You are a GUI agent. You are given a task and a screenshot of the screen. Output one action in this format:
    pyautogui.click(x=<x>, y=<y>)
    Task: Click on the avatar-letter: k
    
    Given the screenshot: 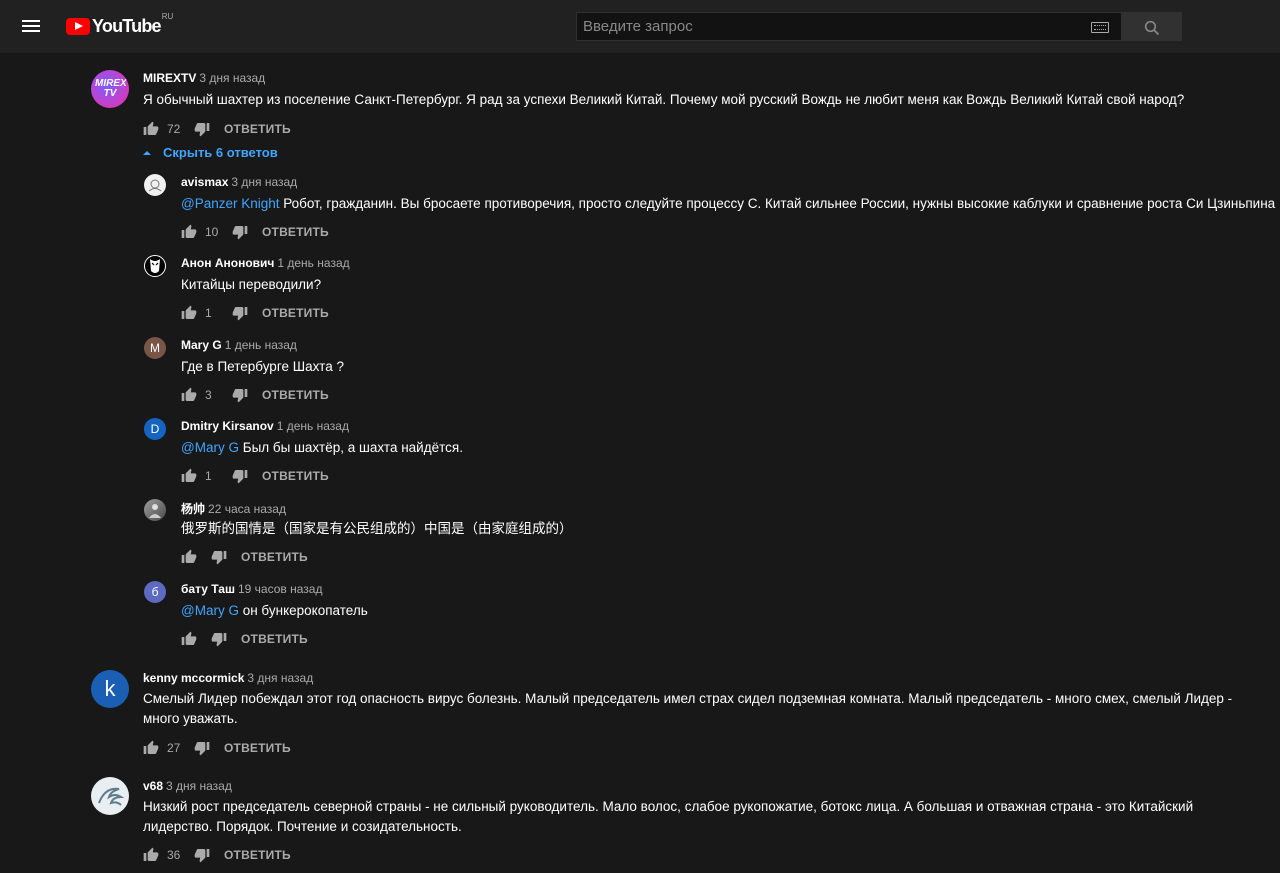 What is the action you would take?
    pyautogui.click(x=110, y=688)
    